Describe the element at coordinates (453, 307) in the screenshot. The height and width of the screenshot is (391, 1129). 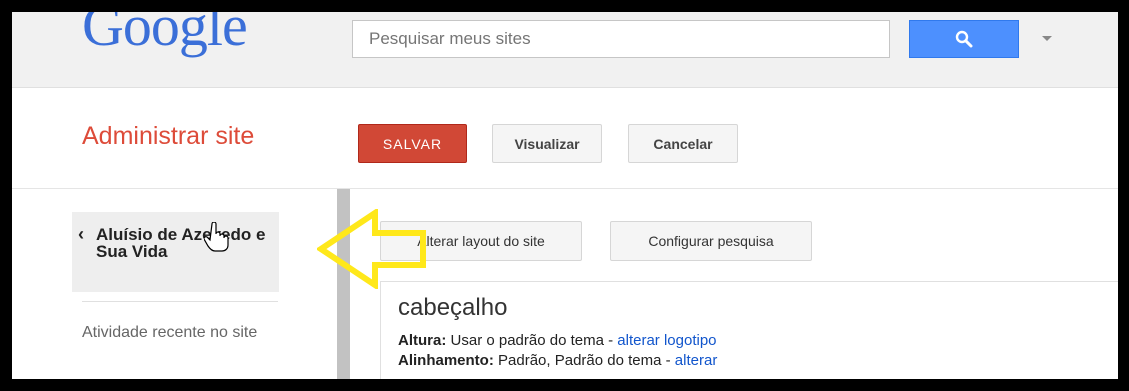
I see `panel-title: cabeçalho` at that location.